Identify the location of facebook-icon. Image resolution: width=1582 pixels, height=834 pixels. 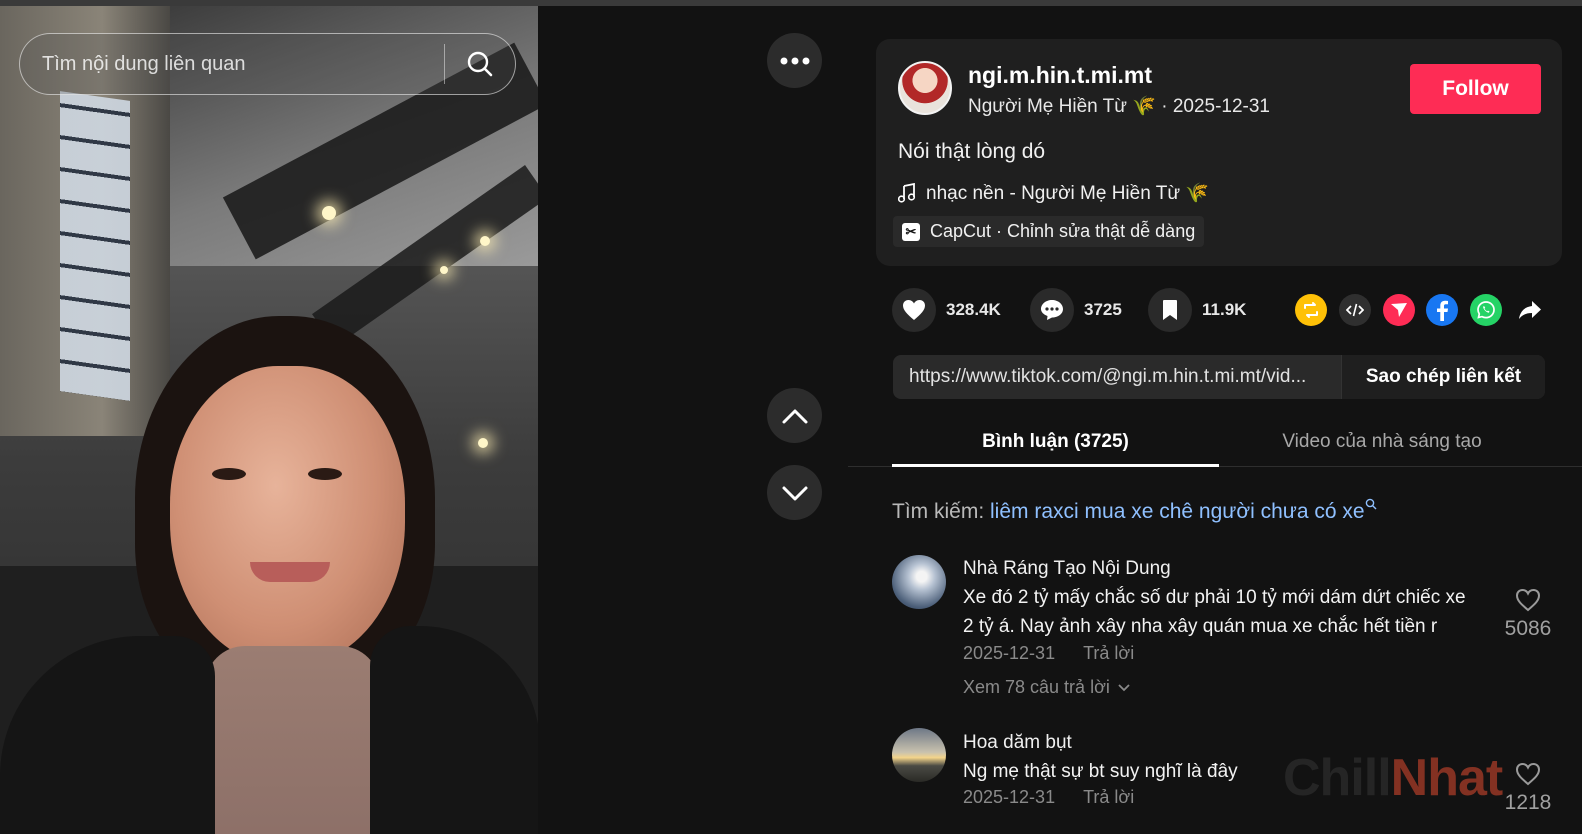
(1442, 310).